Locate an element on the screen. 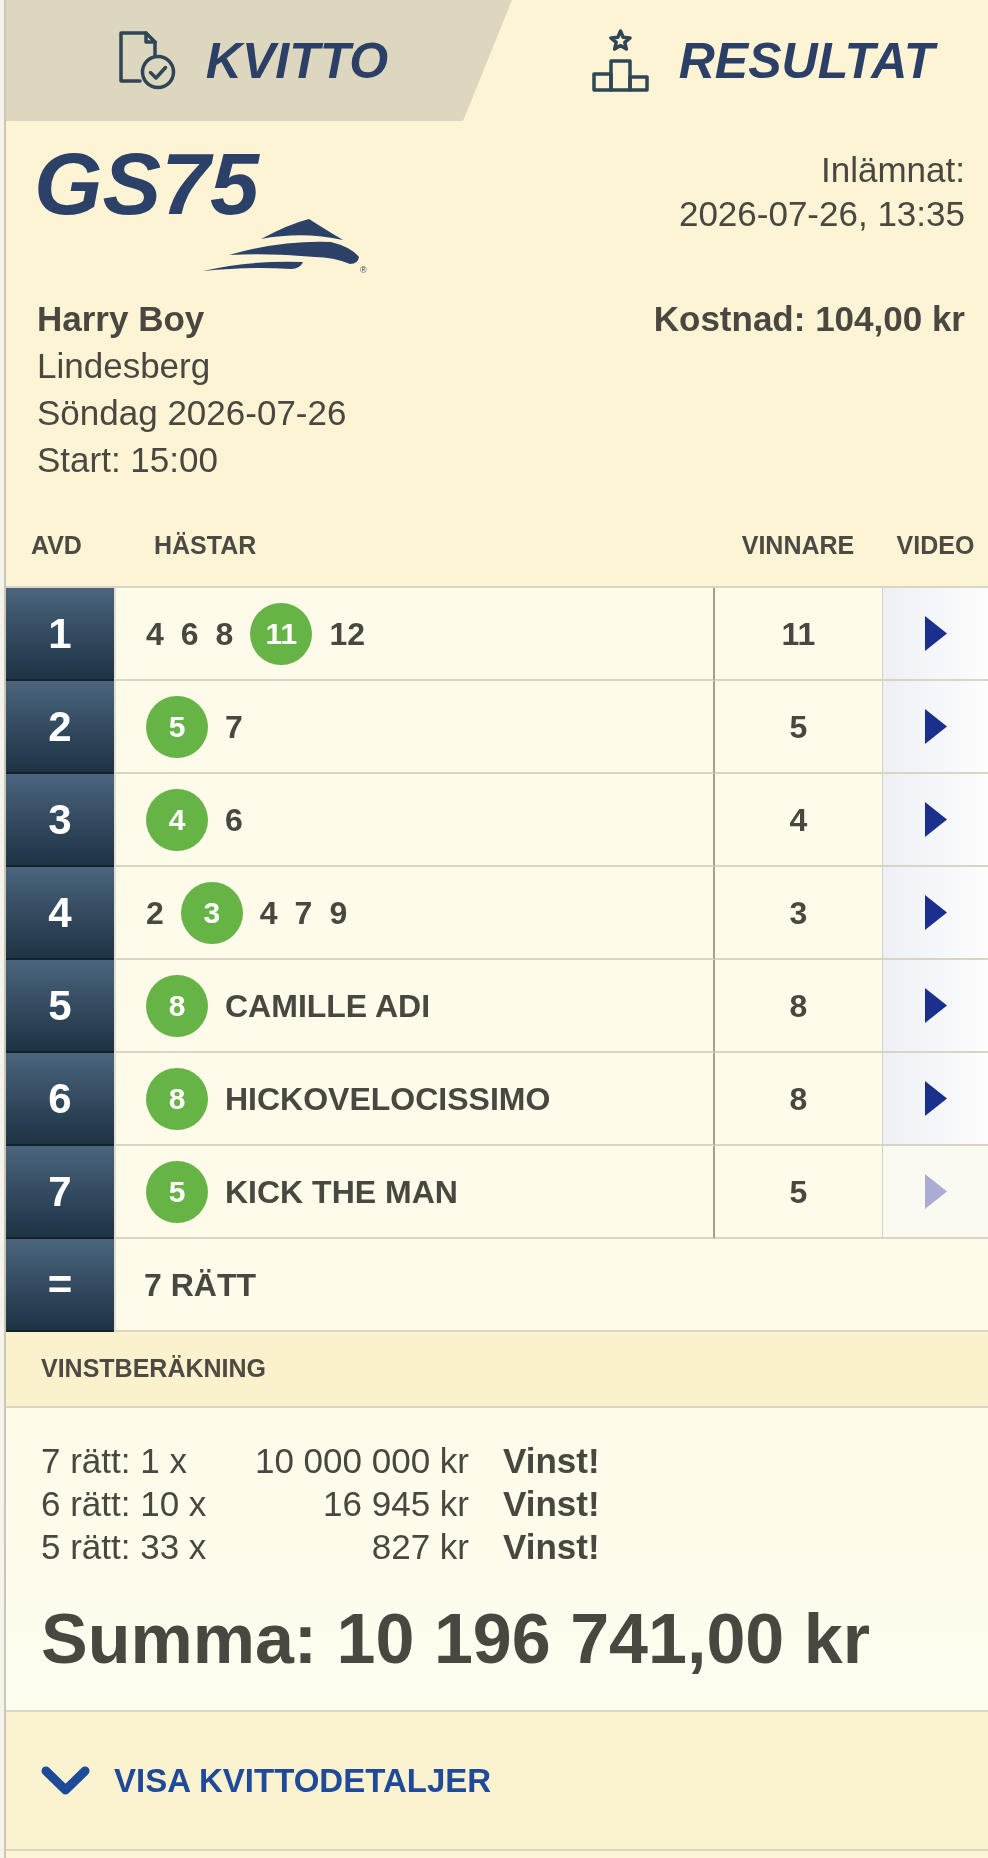  winner-cell: 3 is located at coordinates (799, 913).